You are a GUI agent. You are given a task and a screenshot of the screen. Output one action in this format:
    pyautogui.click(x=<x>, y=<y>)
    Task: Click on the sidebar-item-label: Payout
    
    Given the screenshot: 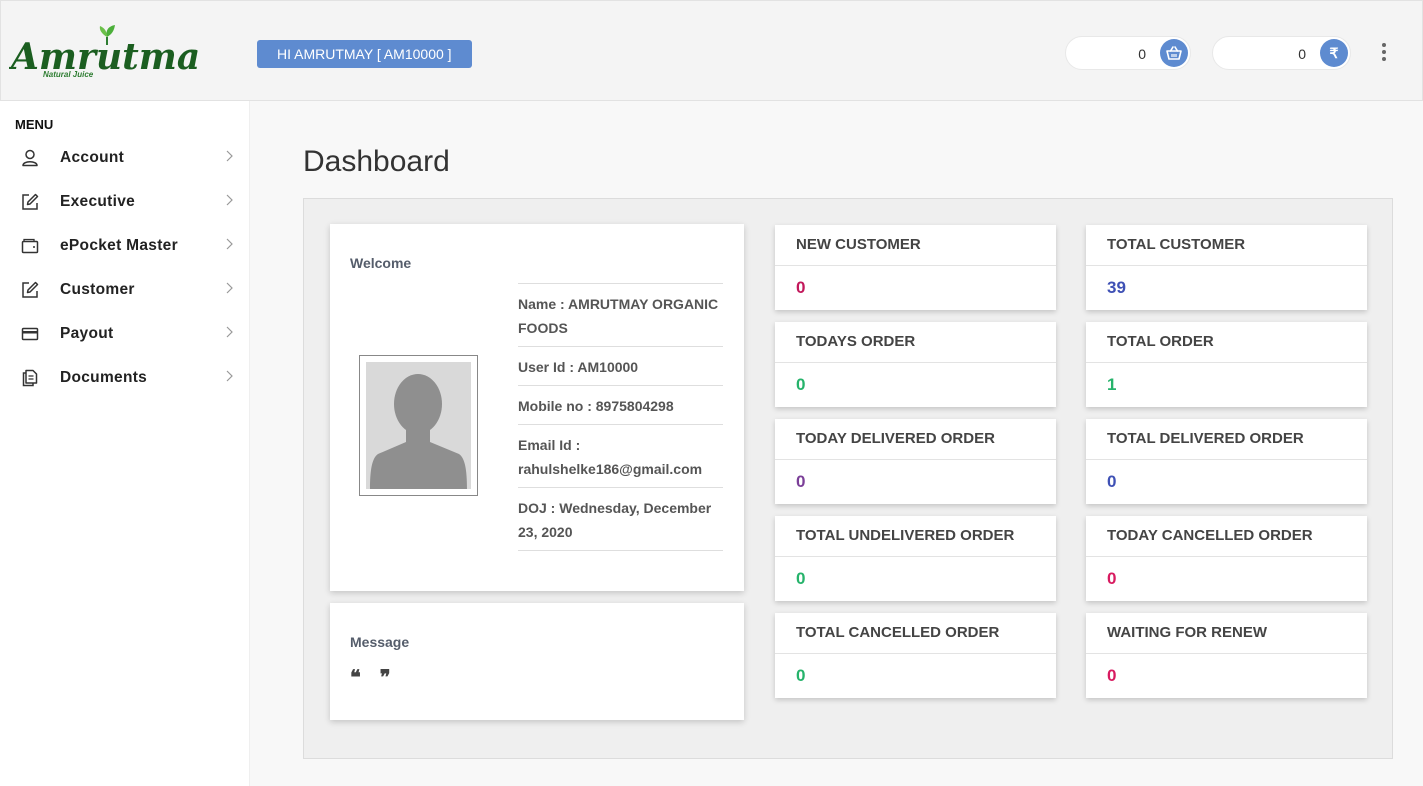 What is the action you would take?
    pyautogui.click(x=87, y=333)
    